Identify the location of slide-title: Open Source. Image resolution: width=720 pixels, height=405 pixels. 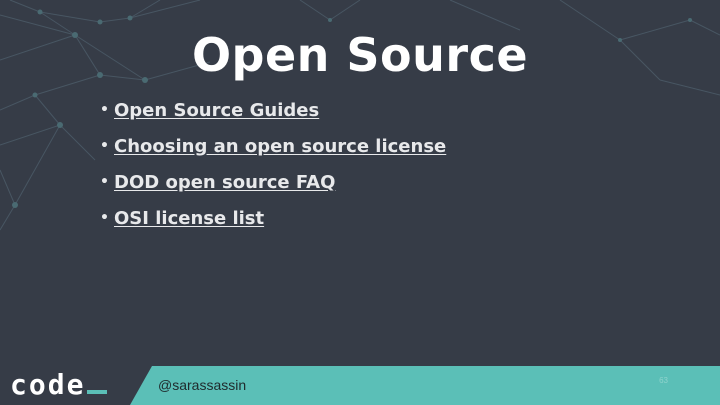
(360, 55).